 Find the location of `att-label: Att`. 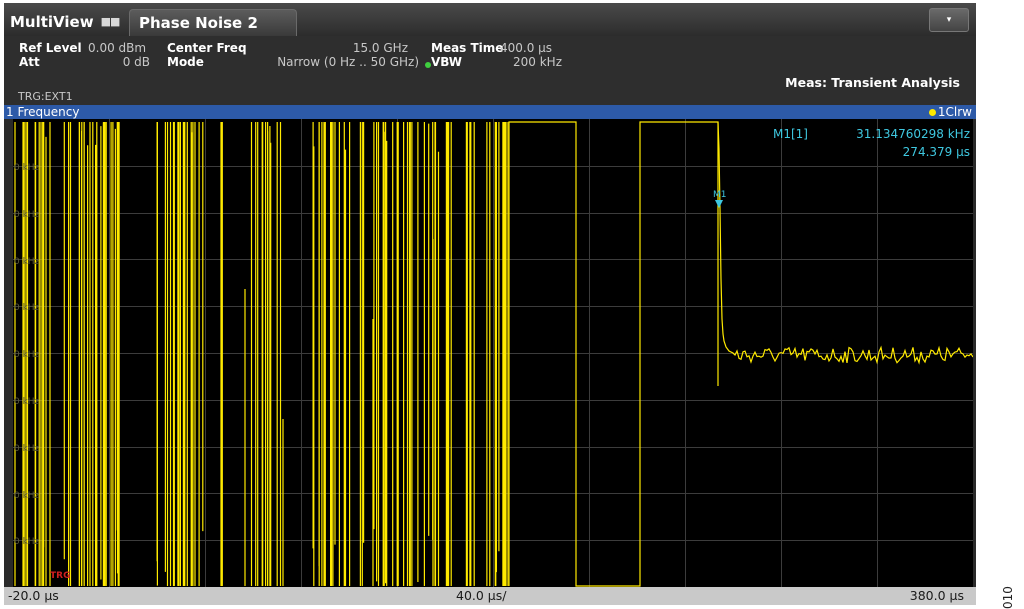

att-label: Att is located at coordinates (29, 62).